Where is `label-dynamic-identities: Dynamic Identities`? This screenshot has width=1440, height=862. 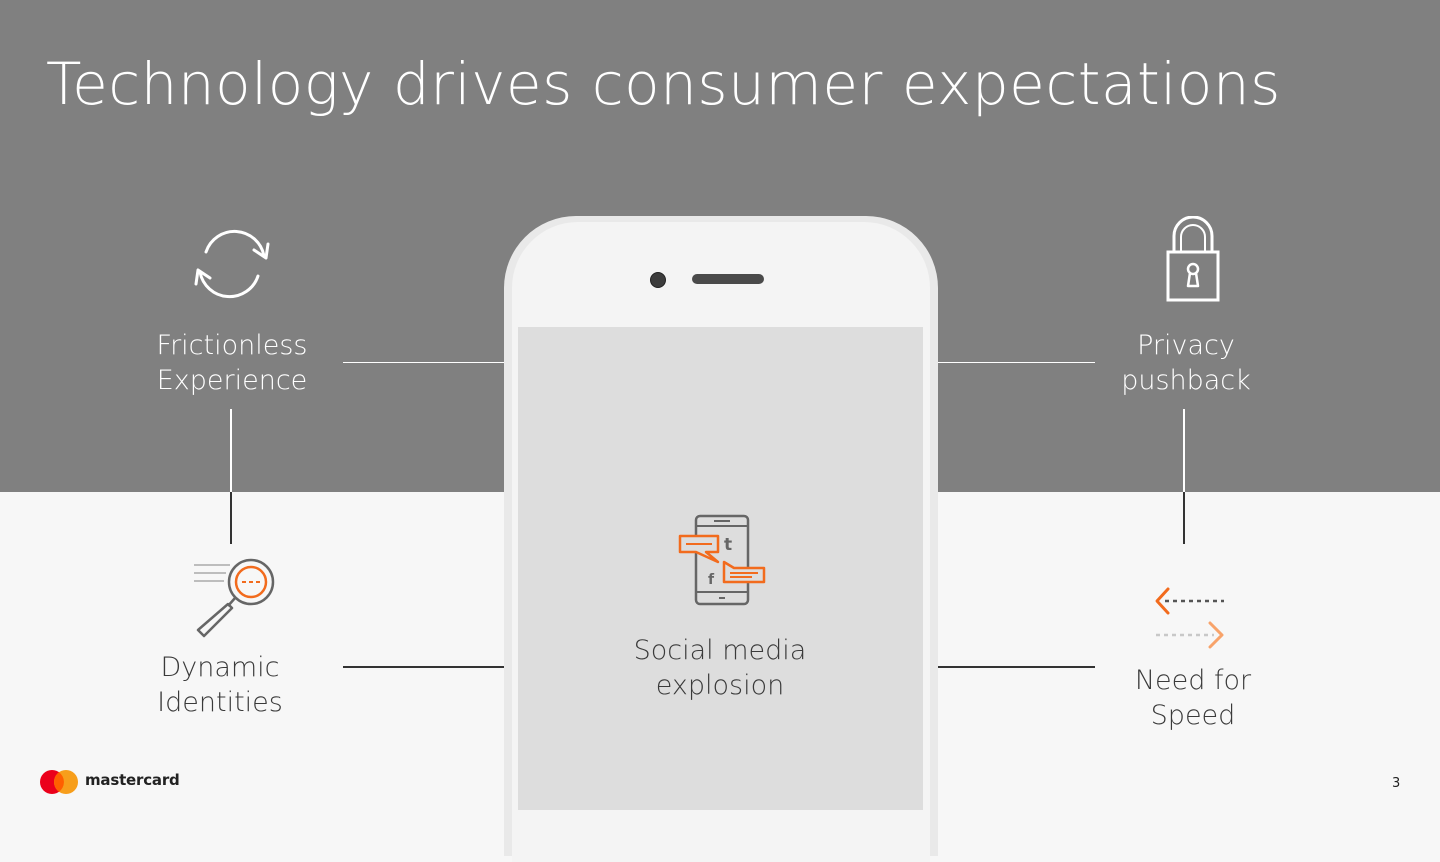 label-dynamic-identities: Dynamic Identities is located at coordinates (220, 685).